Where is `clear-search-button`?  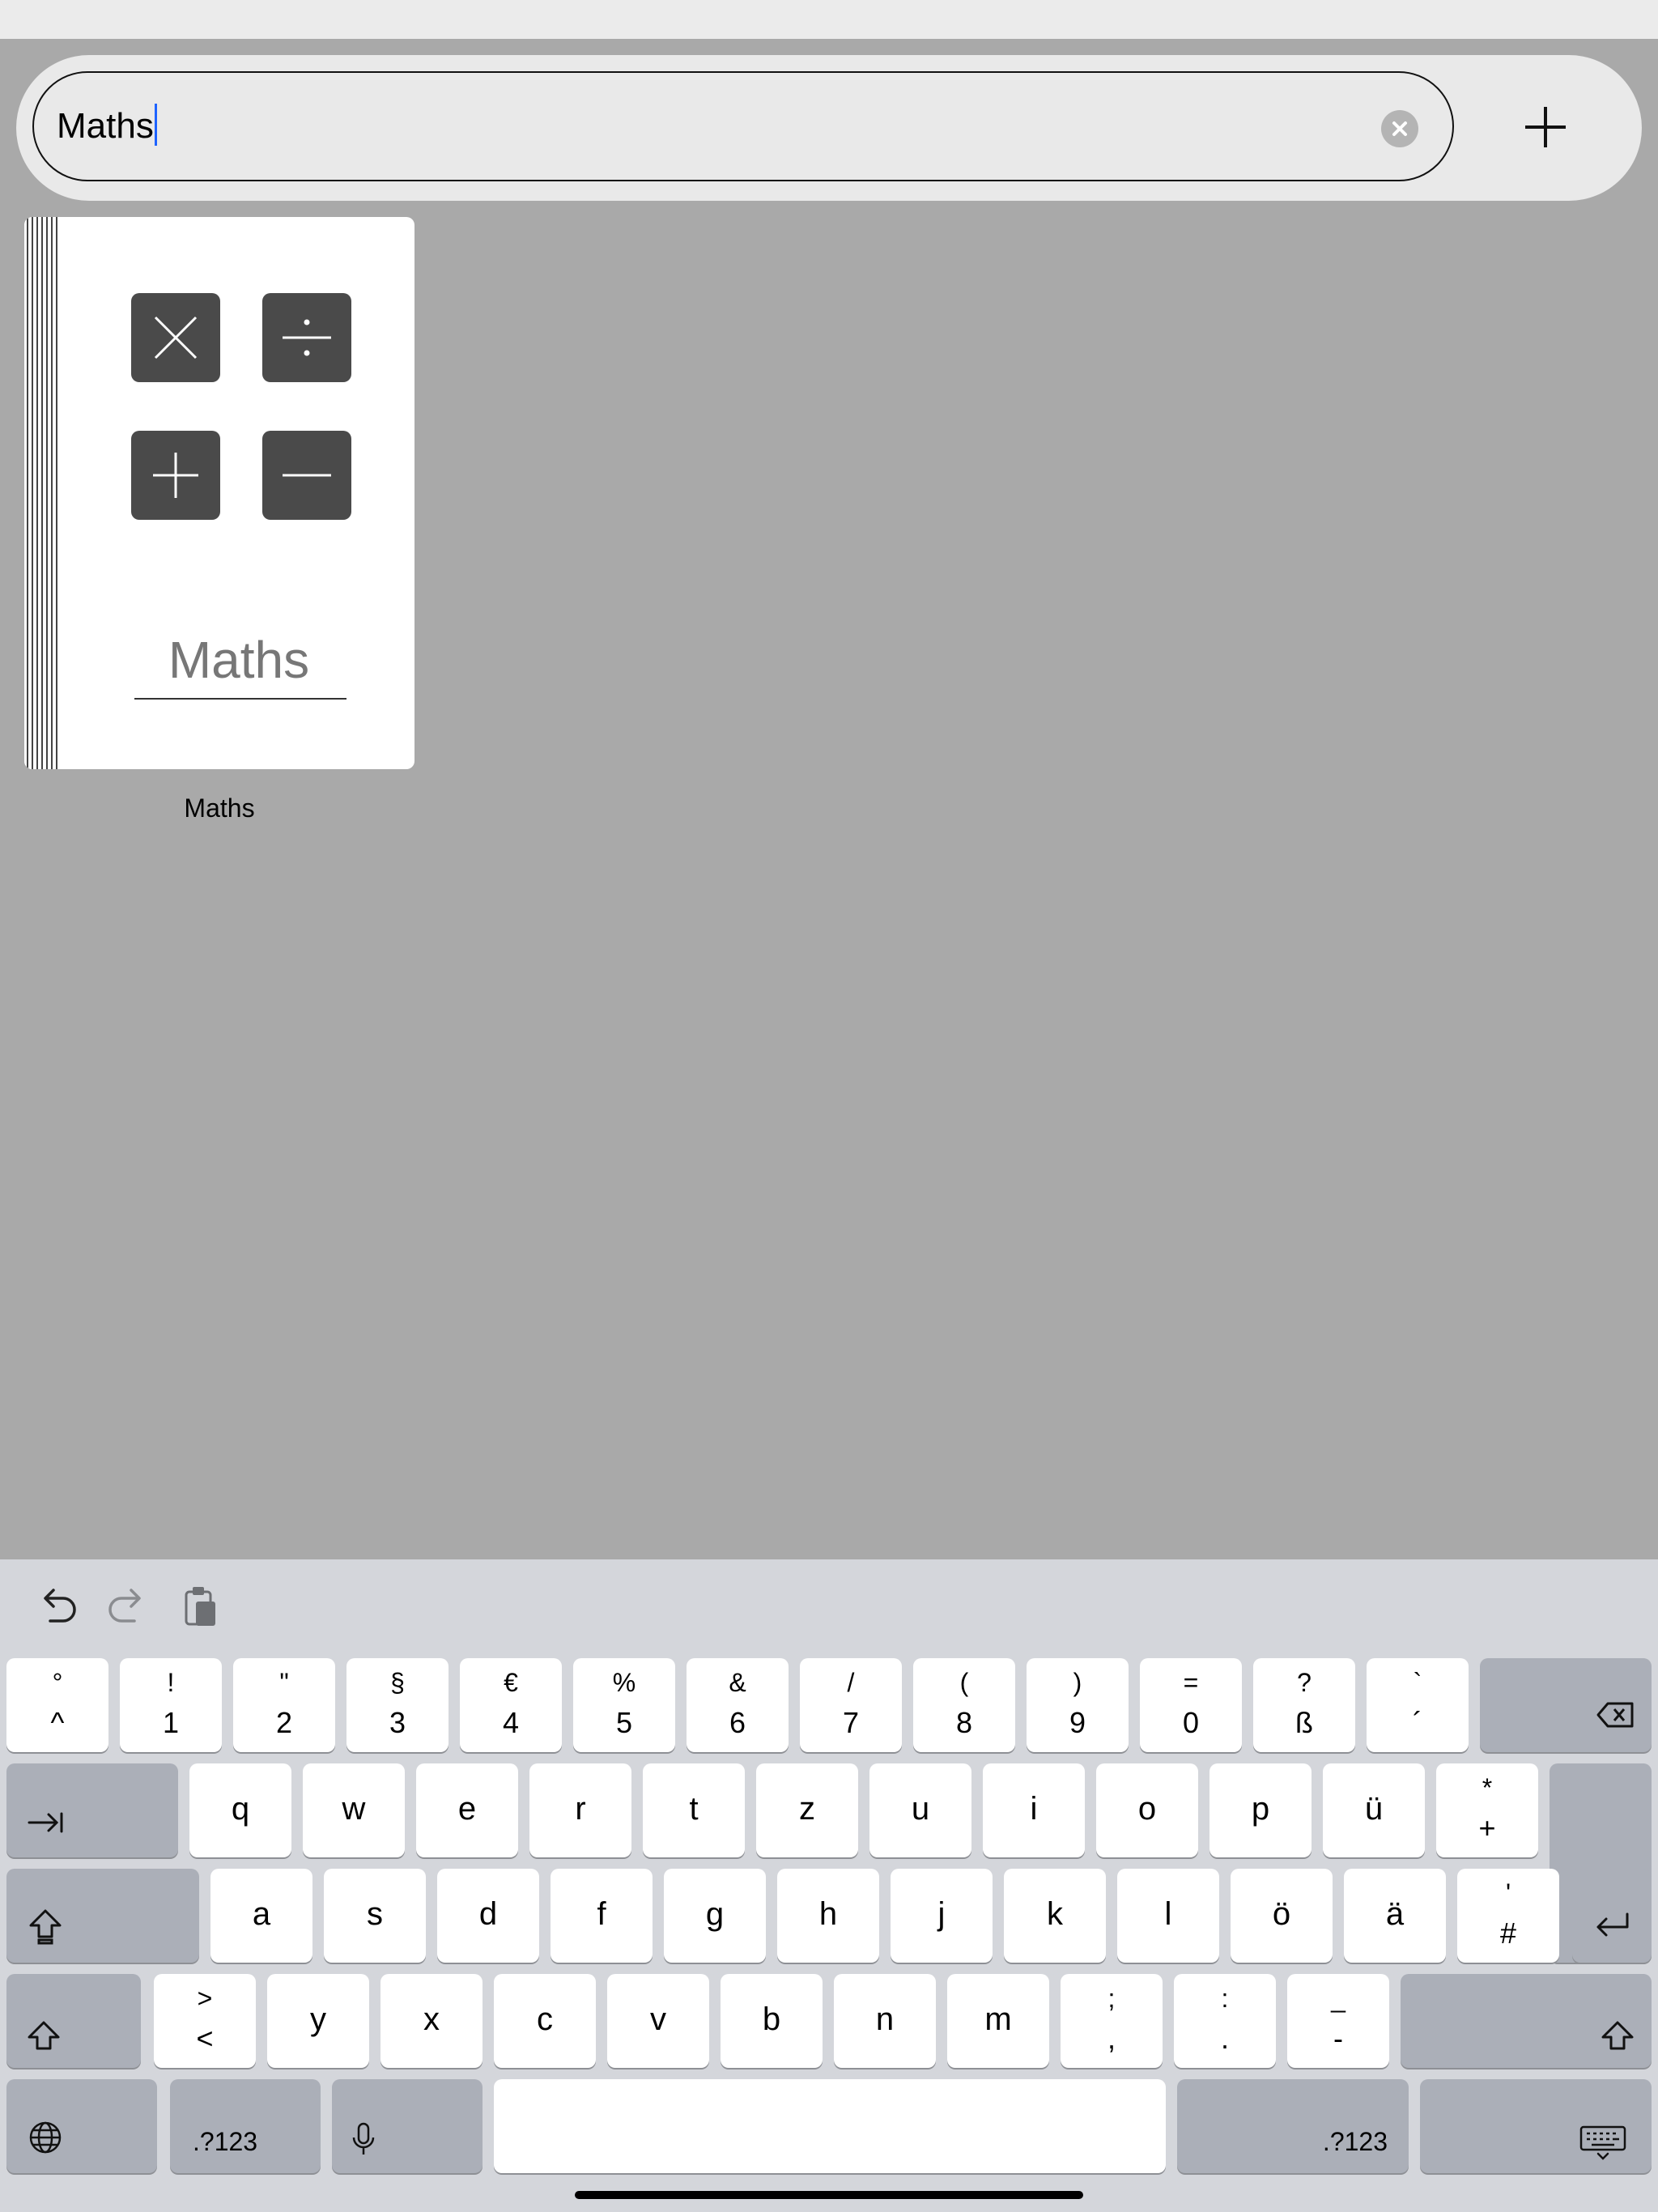
clear-search-button is located at coordinates (1399, 129).